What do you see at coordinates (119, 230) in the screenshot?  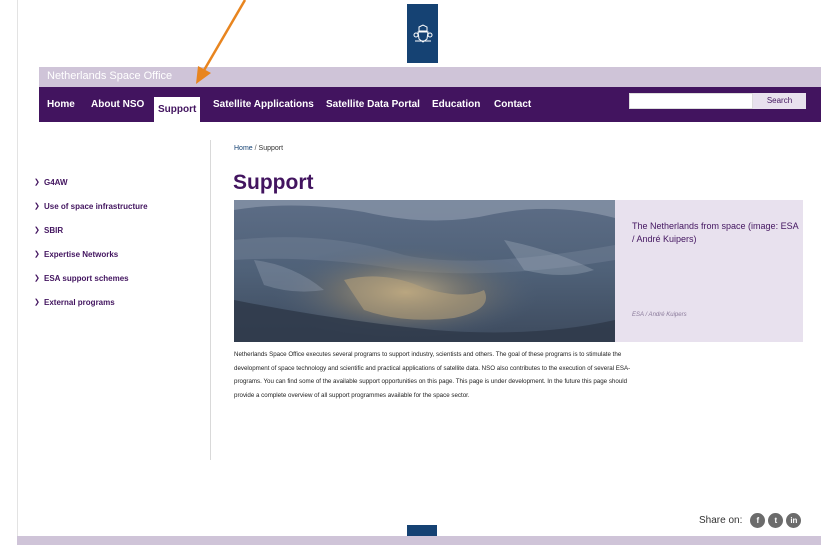 I see `sidebar-item-sbir: ❯ SBIR` at bounding box center [119, 230].